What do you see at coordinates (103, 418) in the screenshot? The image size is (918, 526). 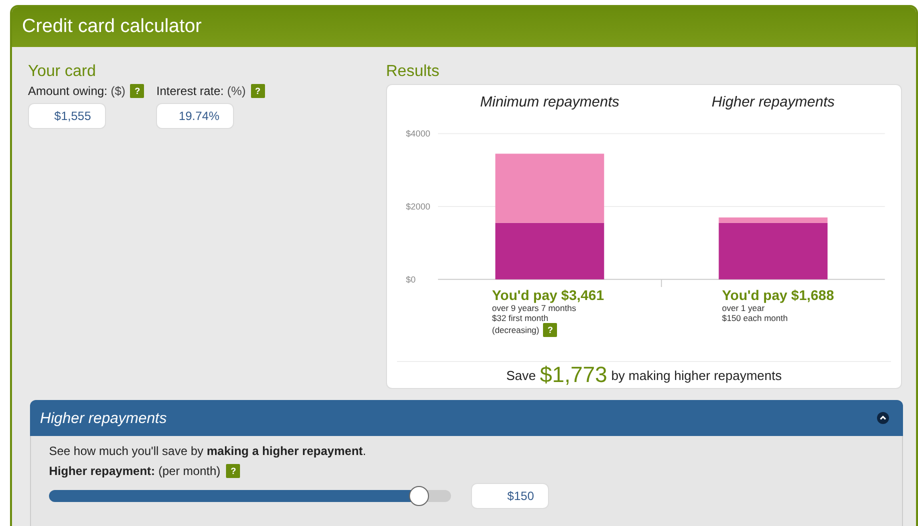 I see `panel-title: Higher repayments` at bounding box center [103, 418].